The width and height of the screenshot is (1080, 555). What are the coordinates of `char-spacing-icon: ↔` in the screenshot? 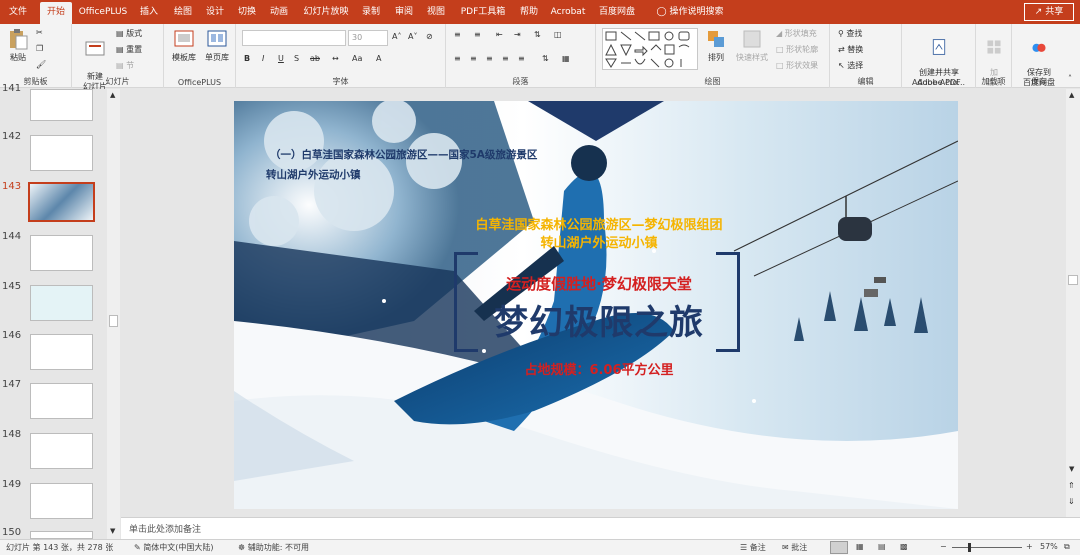 It's located at (335, 58).